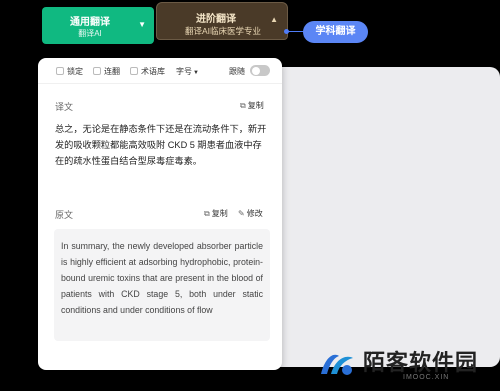  I want to click on source-edit-button: ✎ 修改, so click(250, 213).